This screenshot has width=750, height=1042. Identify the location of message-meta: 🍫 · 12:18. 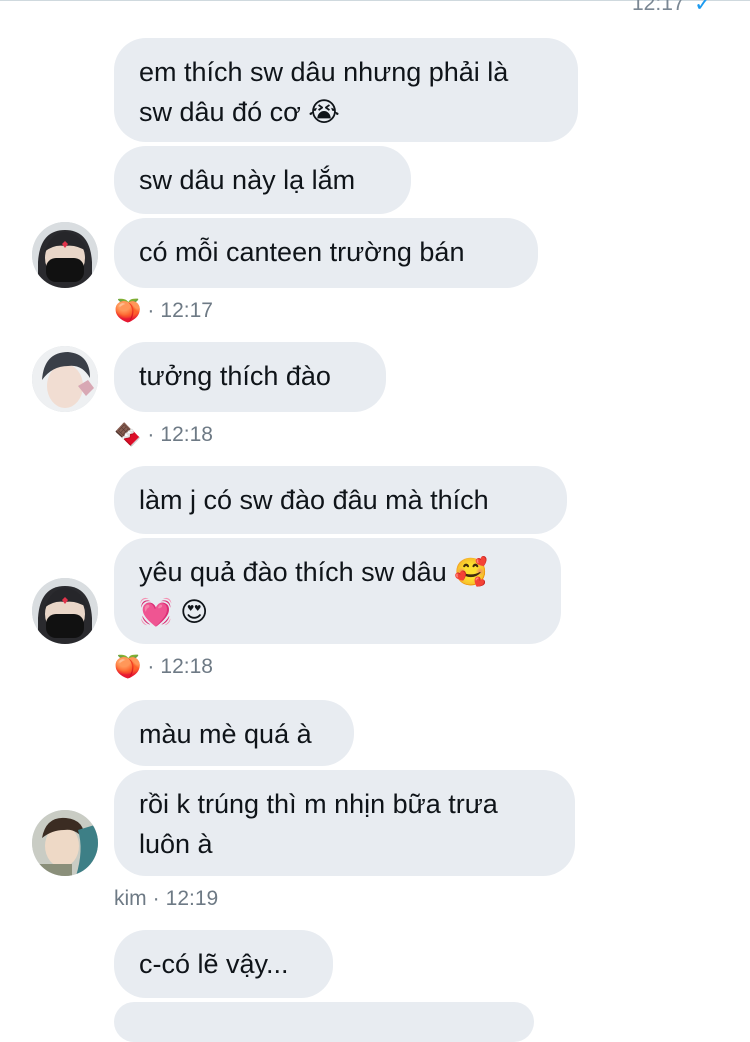
(163, 435).